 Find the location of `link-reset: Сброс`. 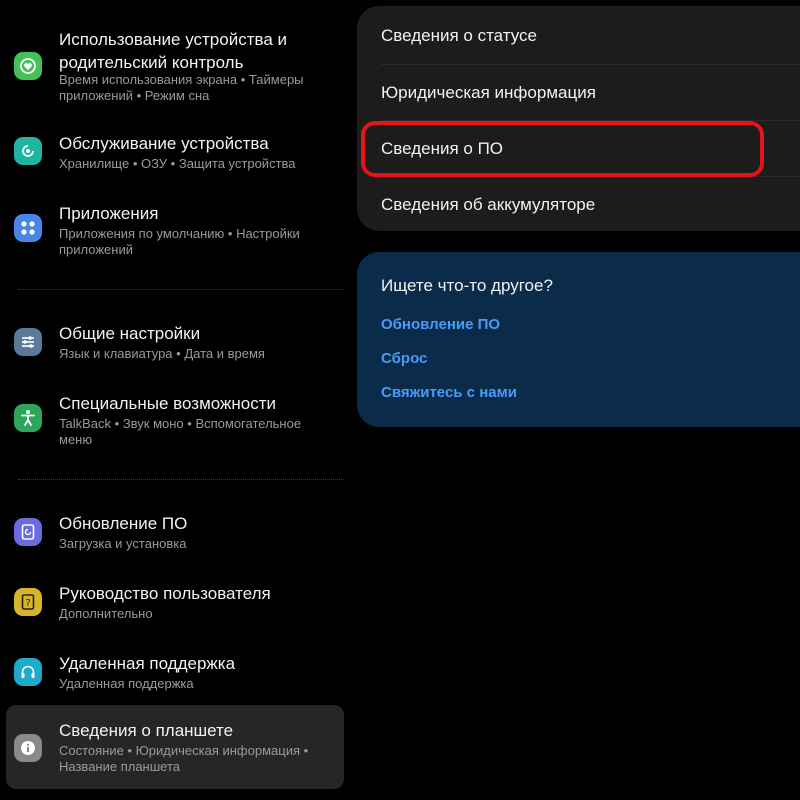

link-reset: Сброс is located at coordinates (404, 358).